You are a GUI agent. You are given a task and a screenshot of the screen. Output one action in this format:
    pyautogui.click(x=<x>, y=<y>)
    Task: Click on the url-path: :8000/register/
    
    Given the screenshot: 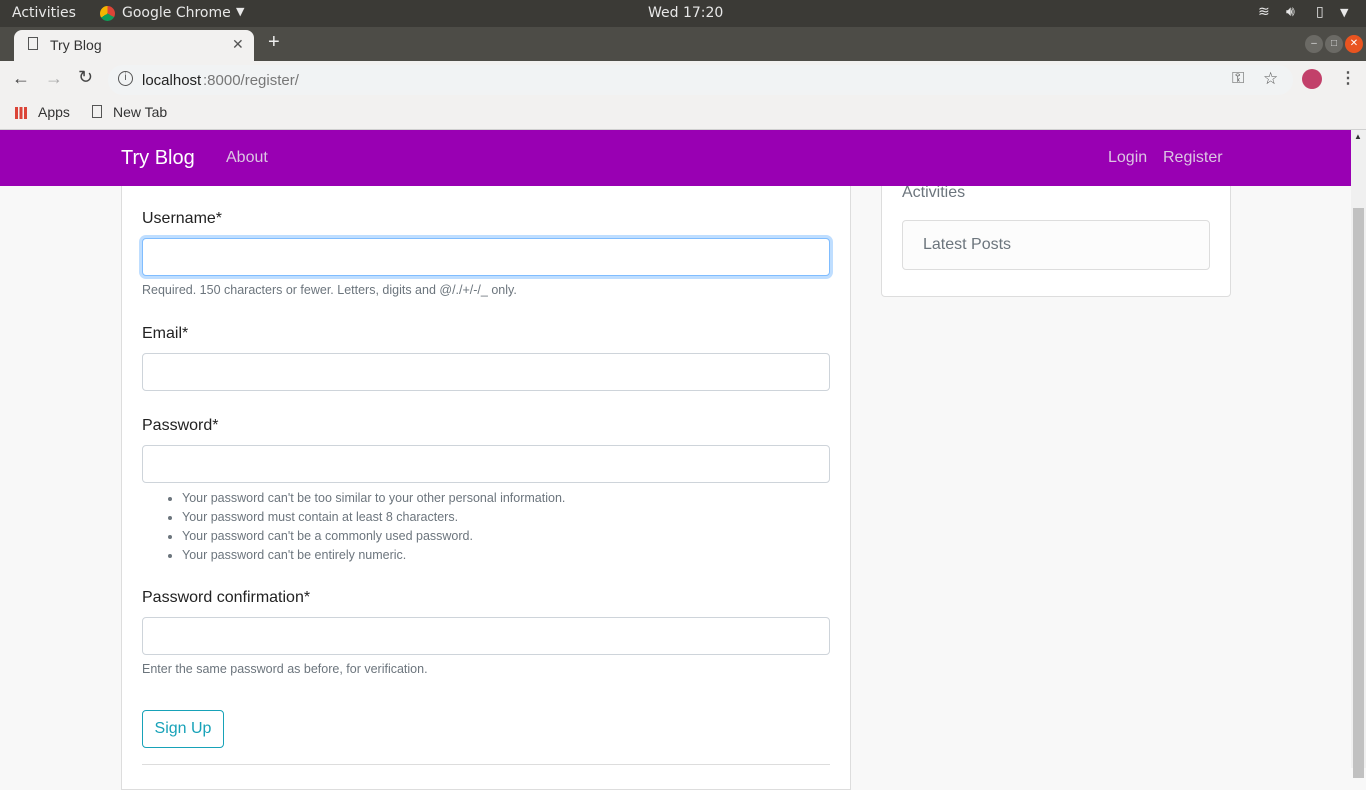 What is the action you would take?
    pyautogui.click(x=251, y=80)
    